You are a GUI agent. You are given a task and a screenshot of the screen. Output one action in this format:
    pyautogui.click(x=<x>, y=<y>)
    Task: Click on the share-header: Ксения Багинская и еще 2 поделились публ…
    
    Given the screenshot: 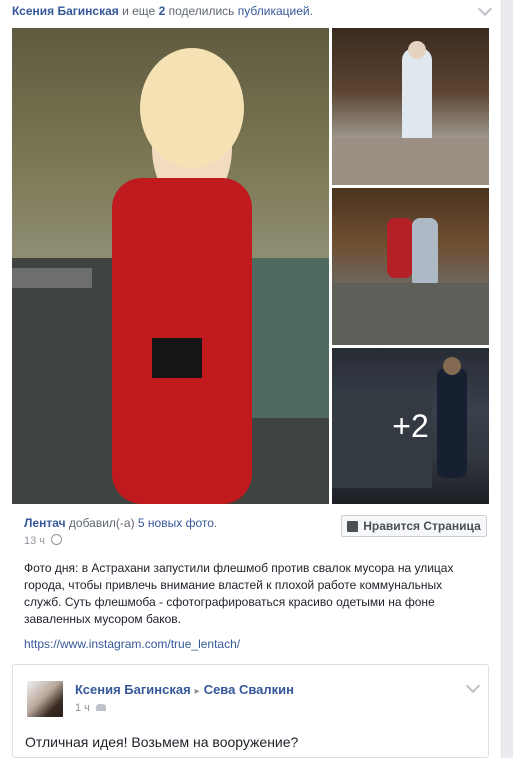 What is the action you would take?
    pyautogui.click(x=162, y=11)
    